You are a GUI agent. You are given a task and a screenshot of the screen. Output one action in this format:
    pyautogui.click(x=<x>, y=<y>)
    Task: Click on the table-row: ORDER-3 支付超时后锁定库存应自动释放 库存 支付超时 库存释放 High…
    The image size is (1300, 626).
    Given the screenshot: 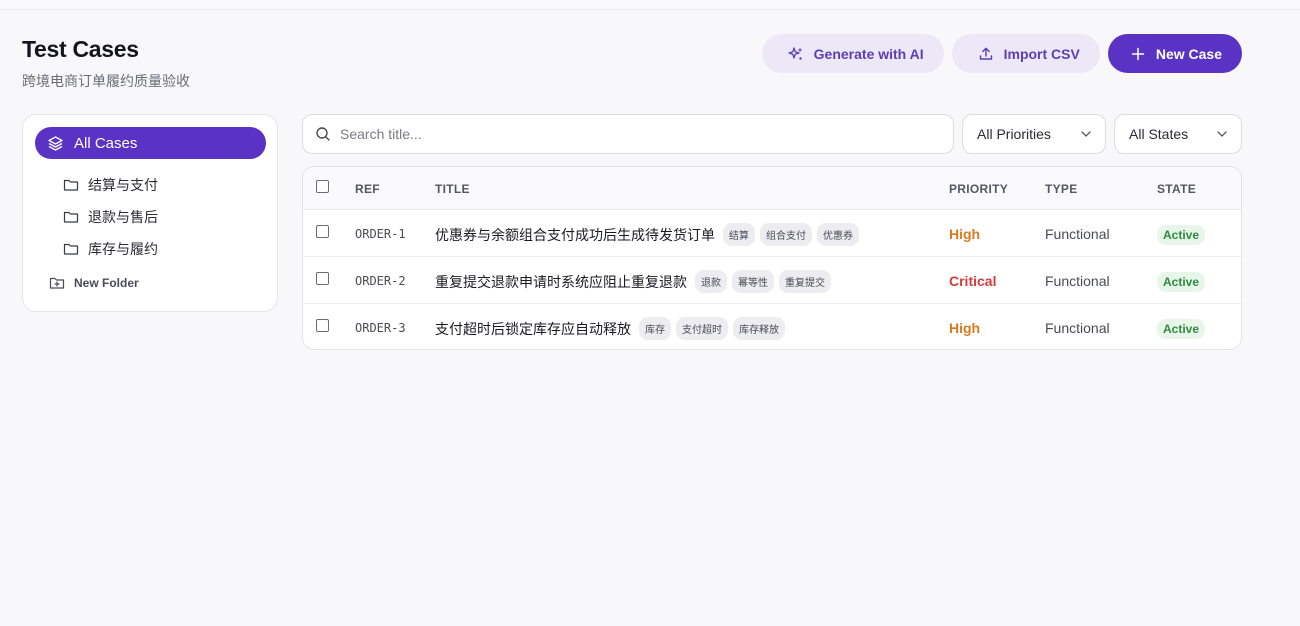 What is the action you would take?
    pyautogui.click(x=772, y=326)
    